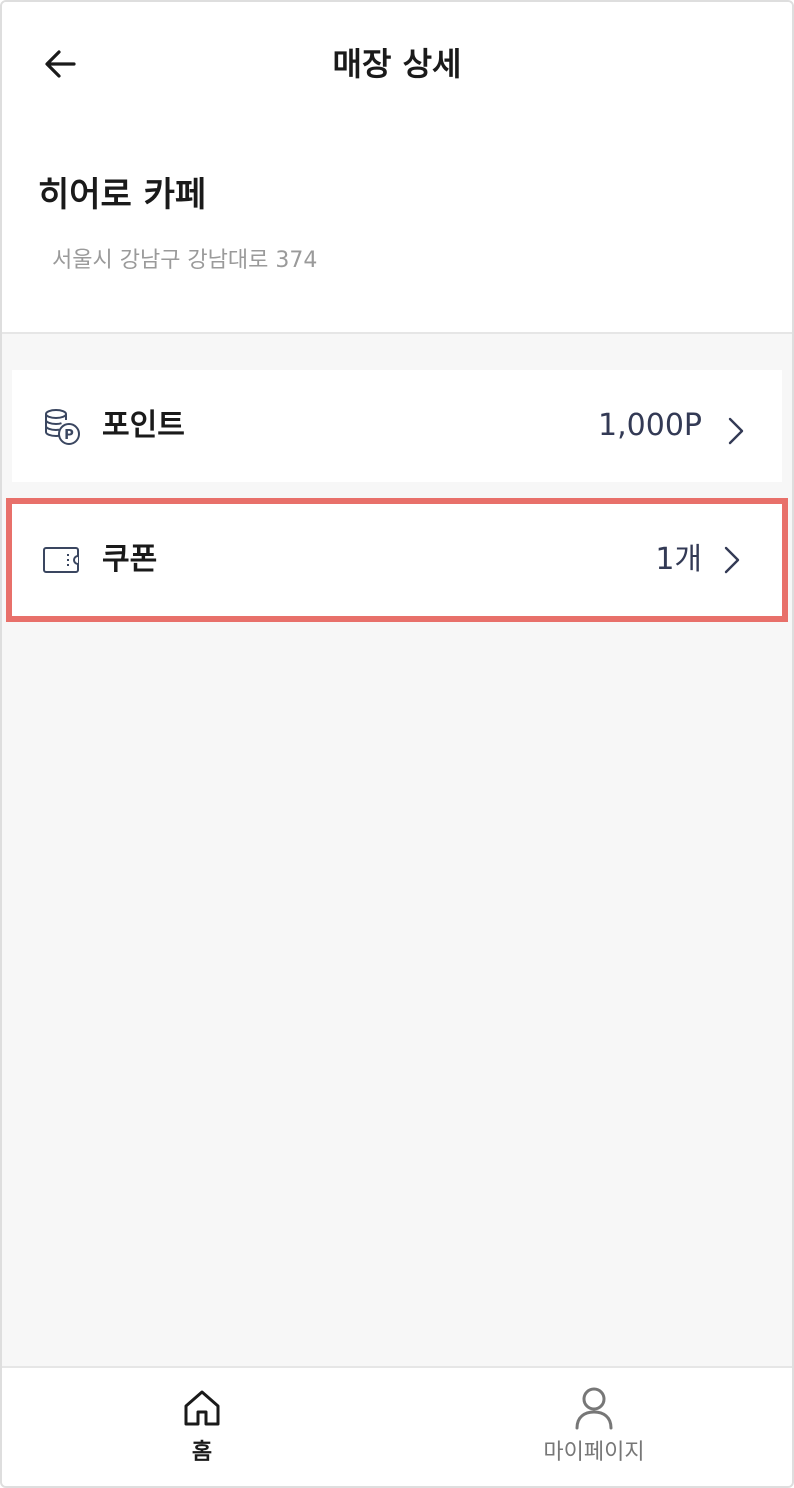  I want to click on home-icon, so click(202, 1408).